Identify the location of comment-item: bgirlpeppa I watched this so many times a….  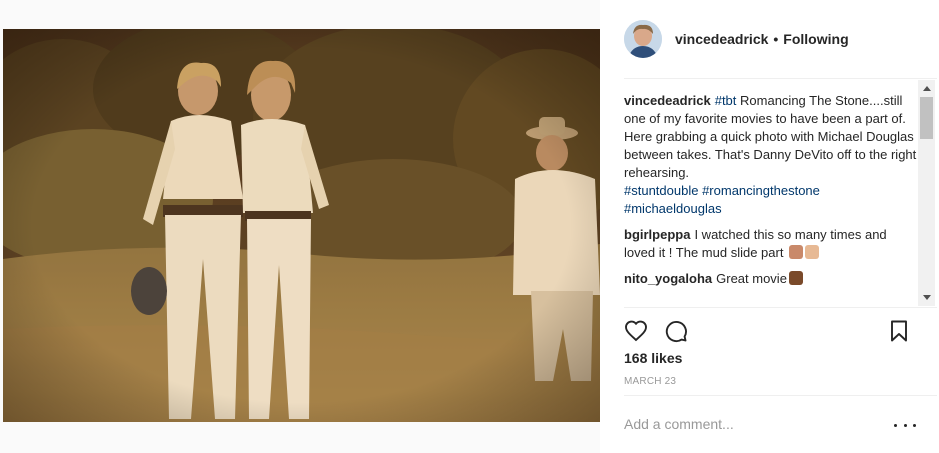
(771, 244).